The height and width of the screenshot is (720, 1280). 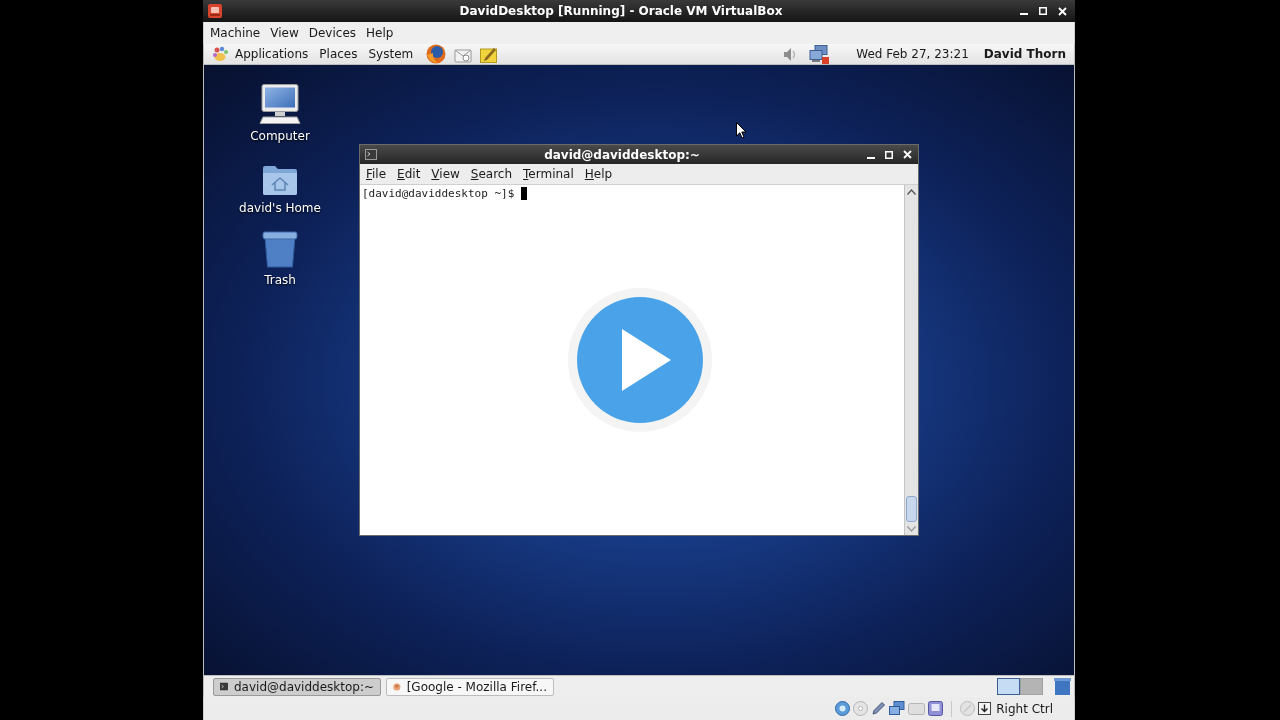 What do you see at coordinates (436, 54) in the screenshot?
I see `globe-icon` at bounding box center [436, 54].